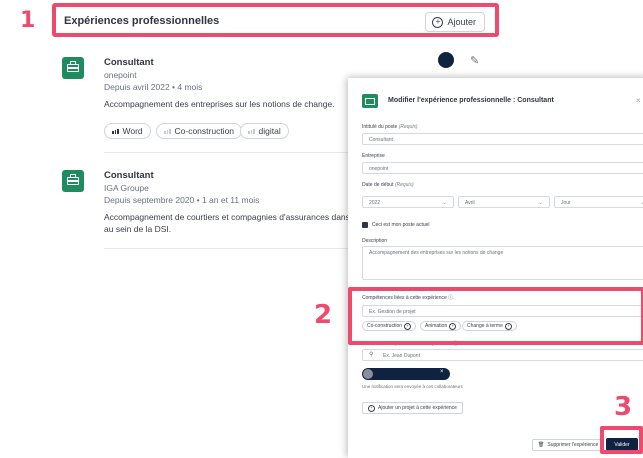 This screenshot has width=643, height=458. I want to click on skills-highlight, so click(495, 316).